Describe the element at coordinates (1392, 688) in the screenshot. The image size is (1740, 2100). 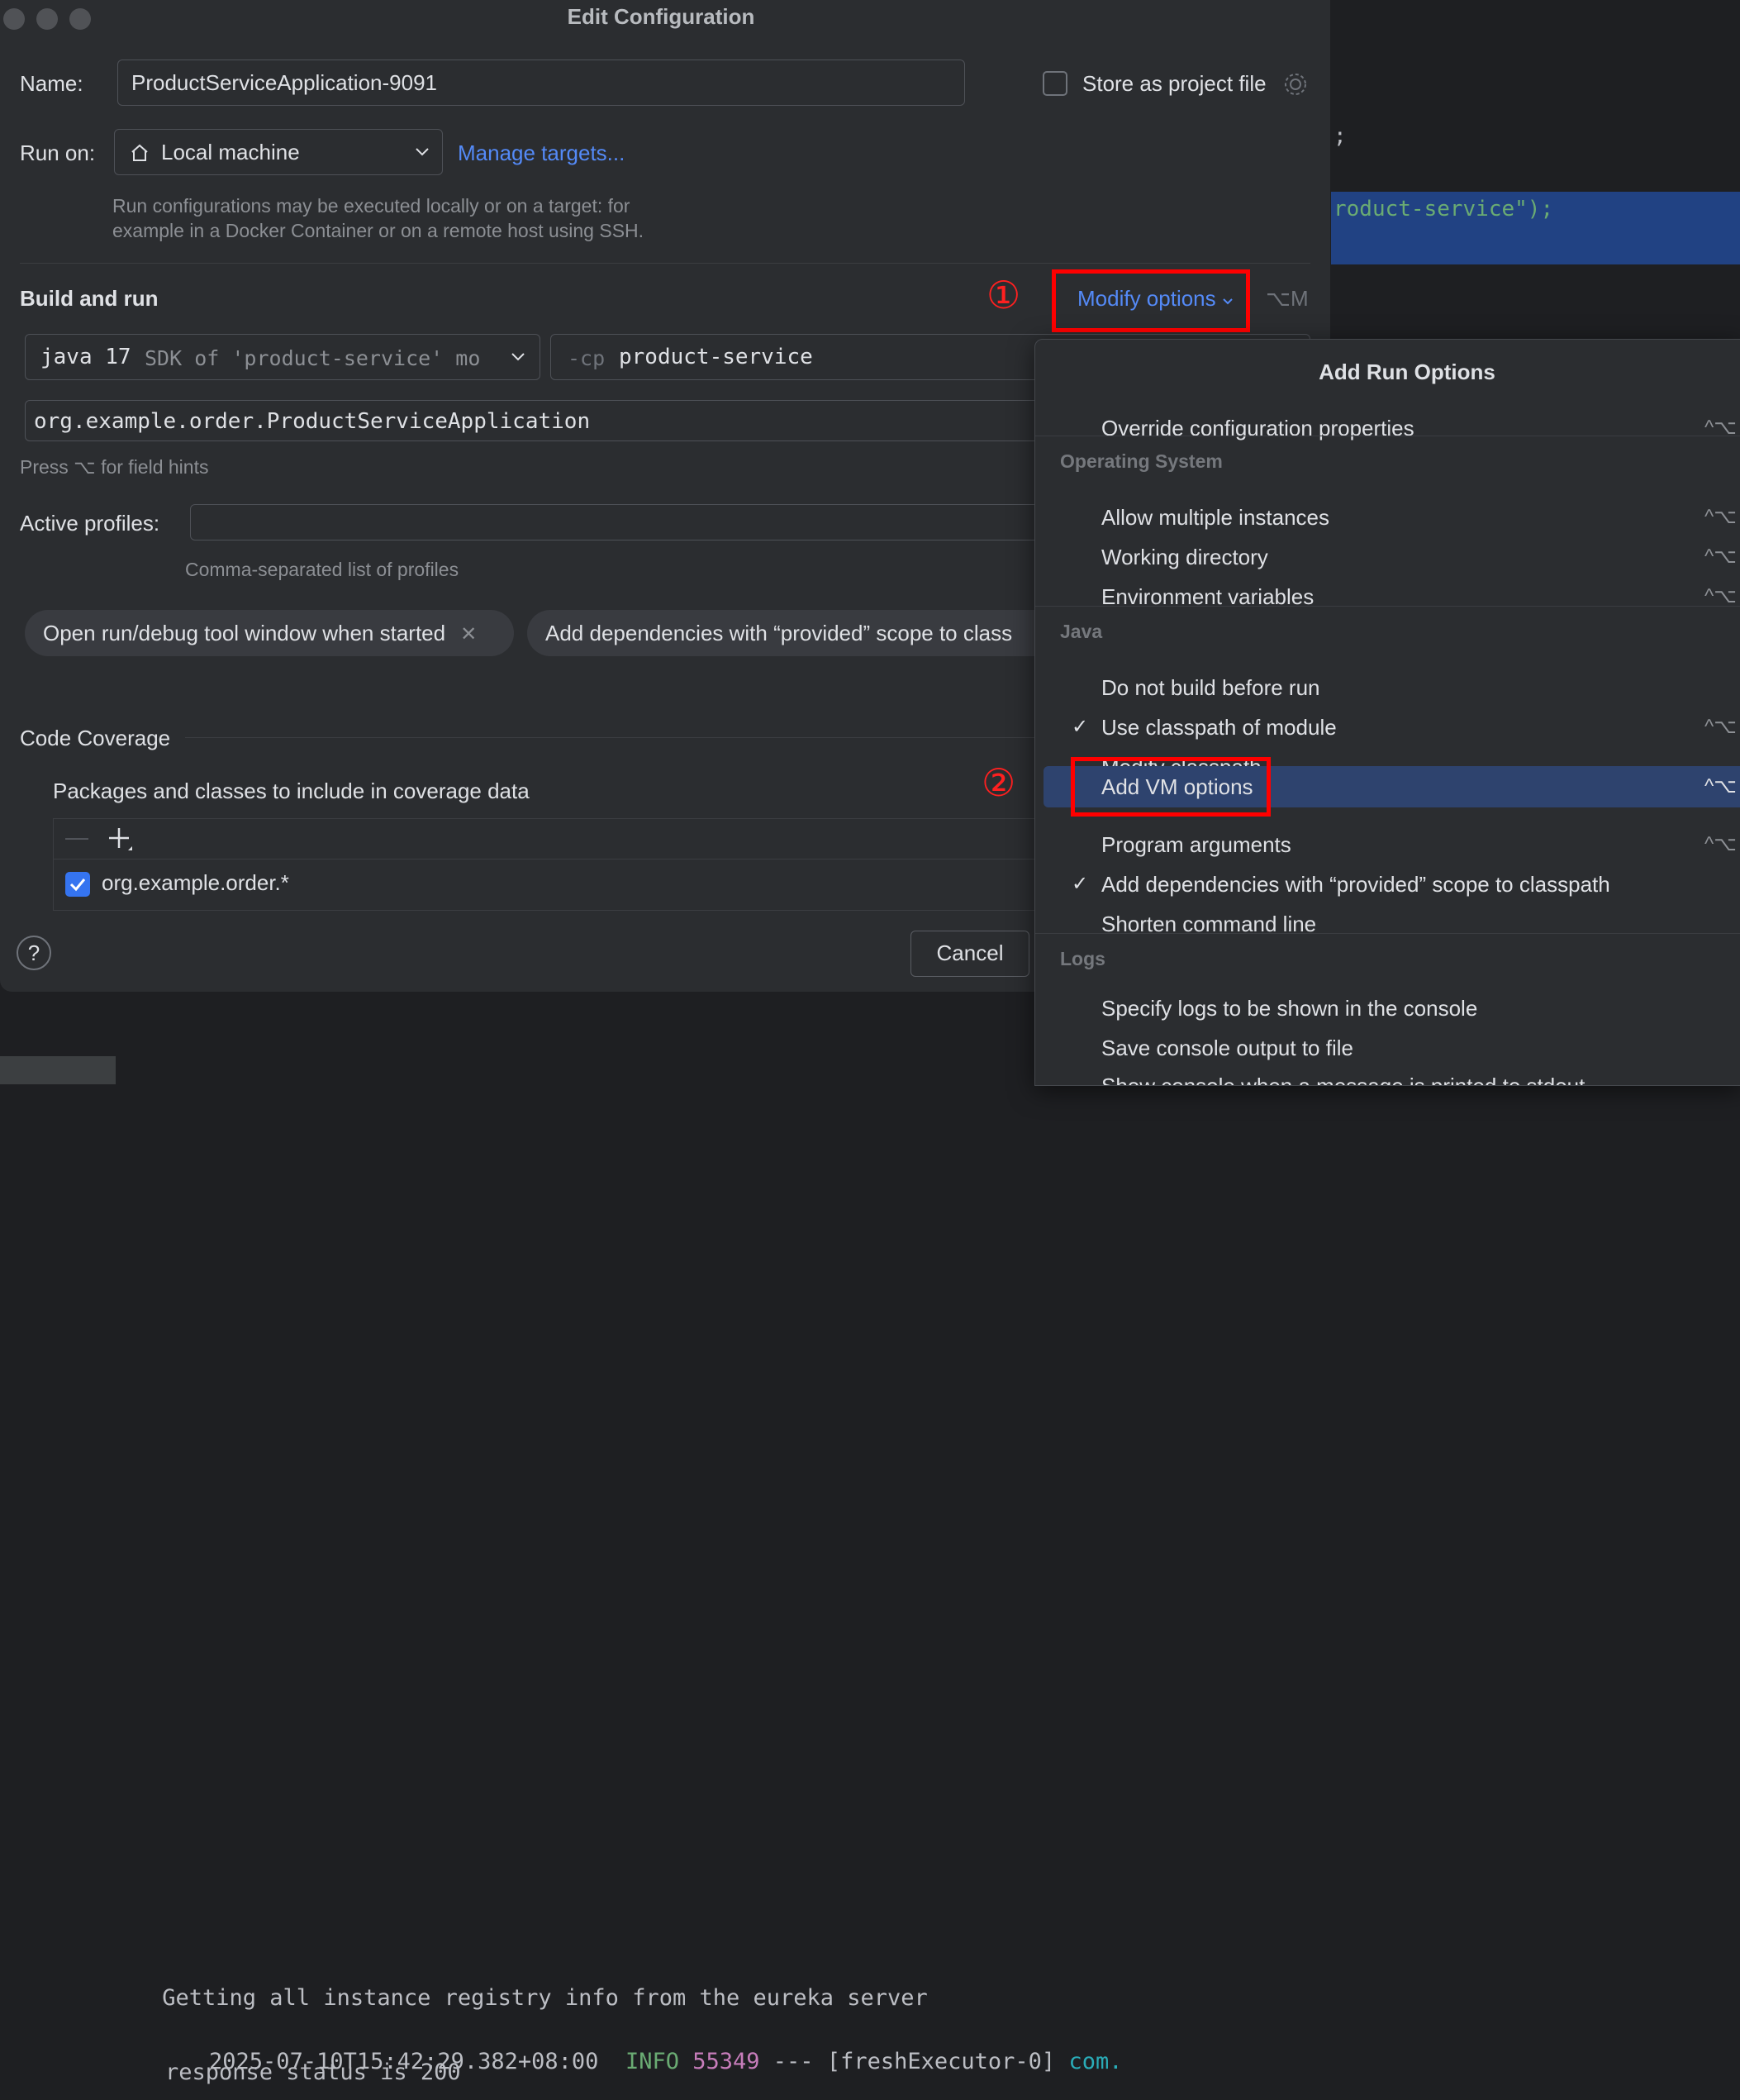
I see `menu-item-do-not-build-before-run: Do not build before run` at that location.